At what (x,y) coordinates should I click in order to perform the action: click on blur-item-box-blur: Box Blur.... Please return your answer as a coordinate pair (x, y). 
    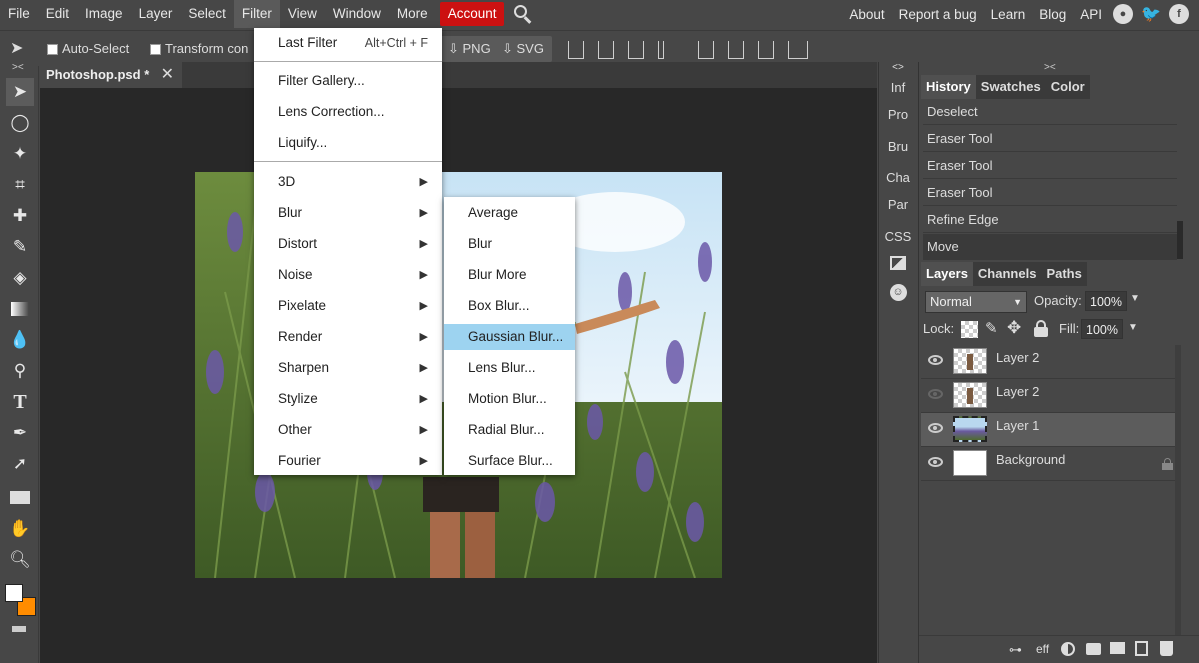
    Looking at the image, I should click on (509, 306).